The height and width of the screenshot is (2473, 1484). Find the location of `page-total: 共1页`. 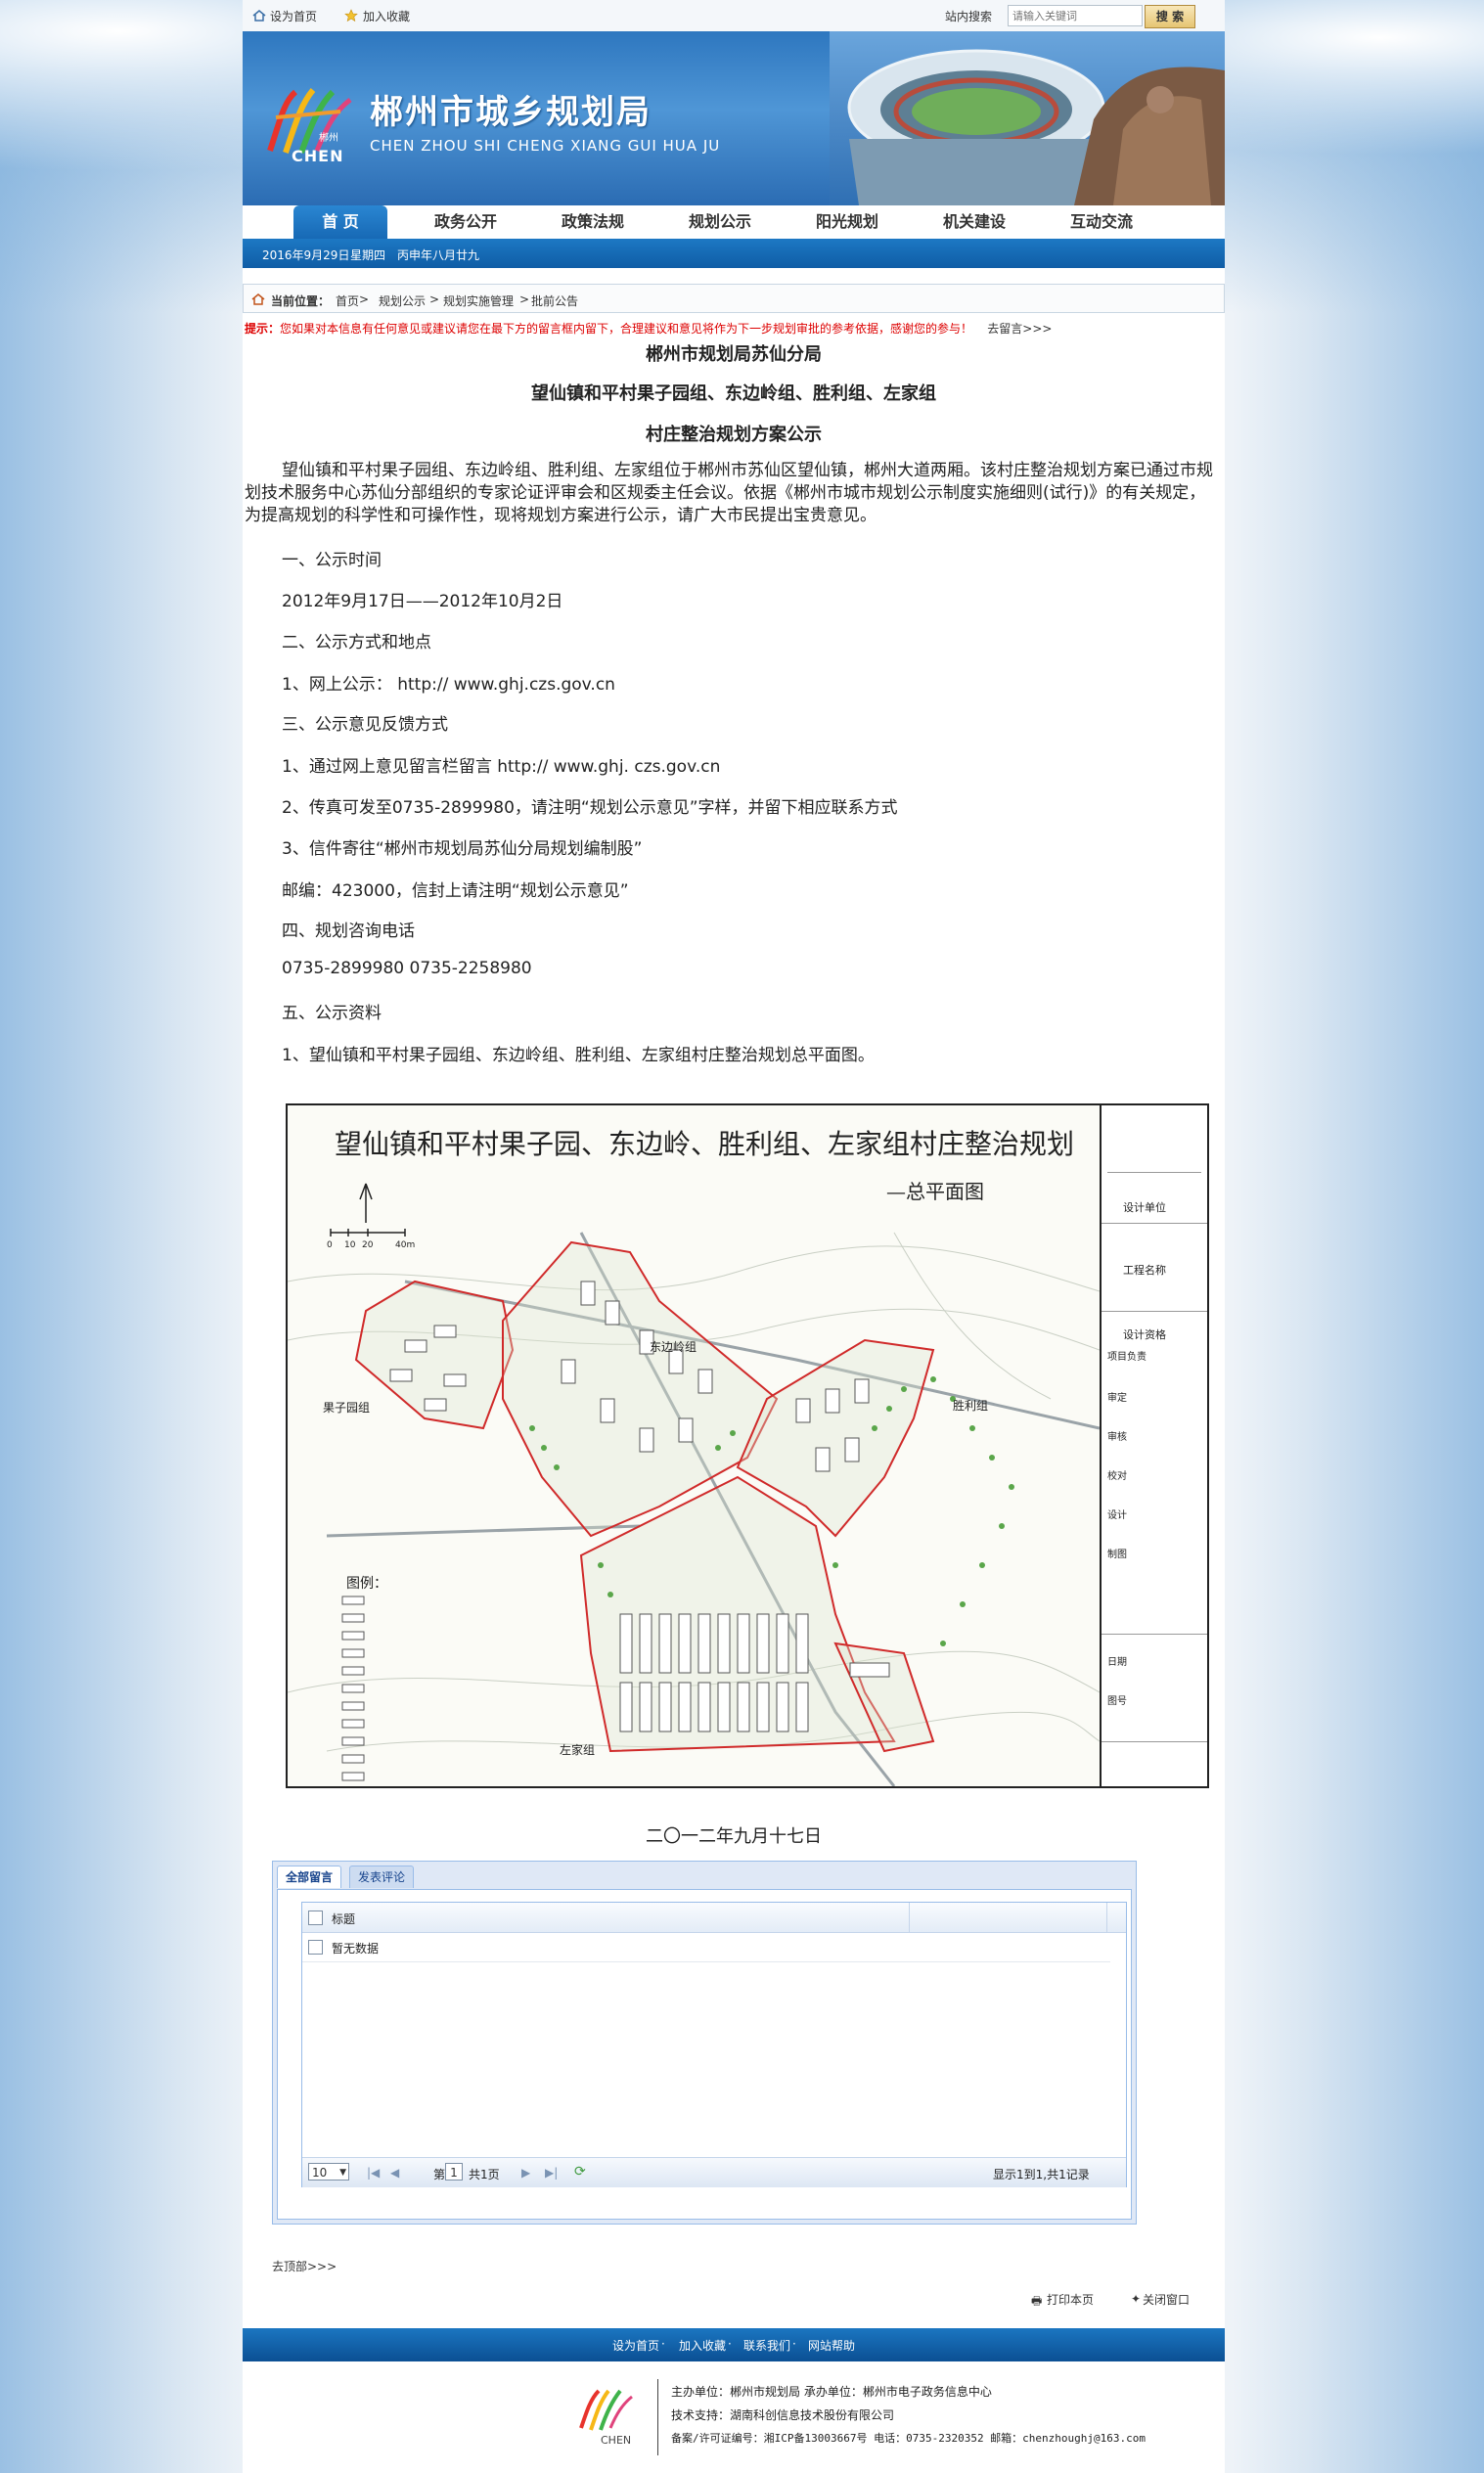

page-total: 共1页 is located at coordinates (484, 2174).